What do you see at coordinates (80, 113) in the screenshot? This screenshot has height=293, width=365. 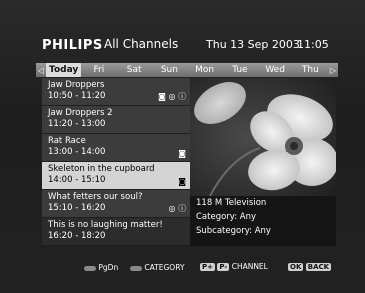 I see `program-title: Jaw Droppers 2` at bounding box center [80, 113].